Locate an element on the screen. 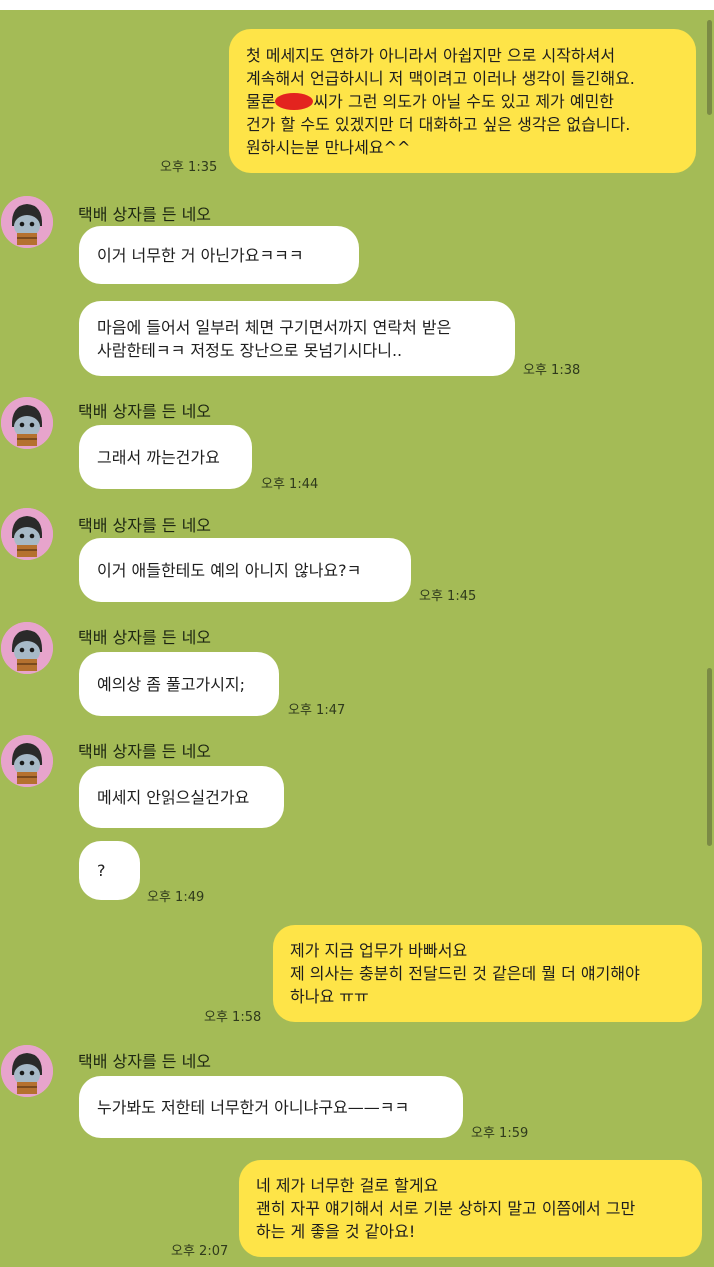 The height and width of the screenshot is (1267, 714). message-line: 제 의사는 충분히 전달드린 것 같은데 뭘 더 얘기해야 is located at coordinates (465, 973).